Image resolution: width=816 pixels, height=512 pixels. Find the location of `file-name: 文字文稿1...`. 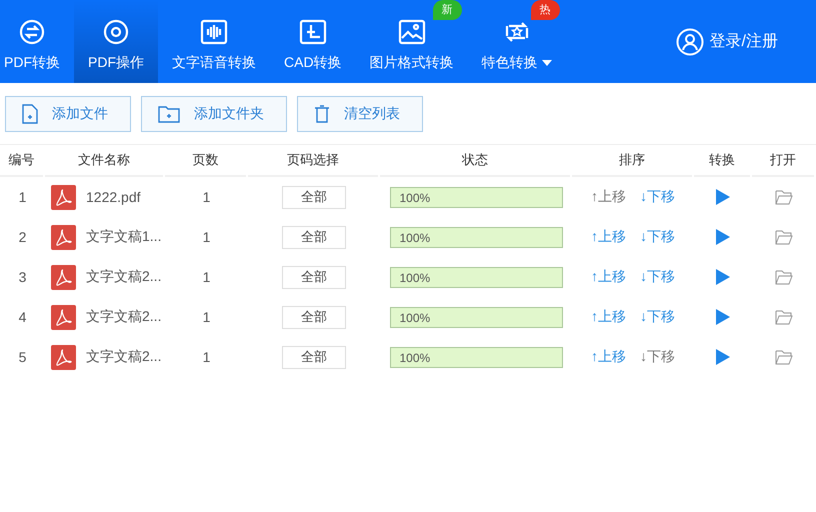

file-name: 文字文稿1... is located at coordinates (124, 237).